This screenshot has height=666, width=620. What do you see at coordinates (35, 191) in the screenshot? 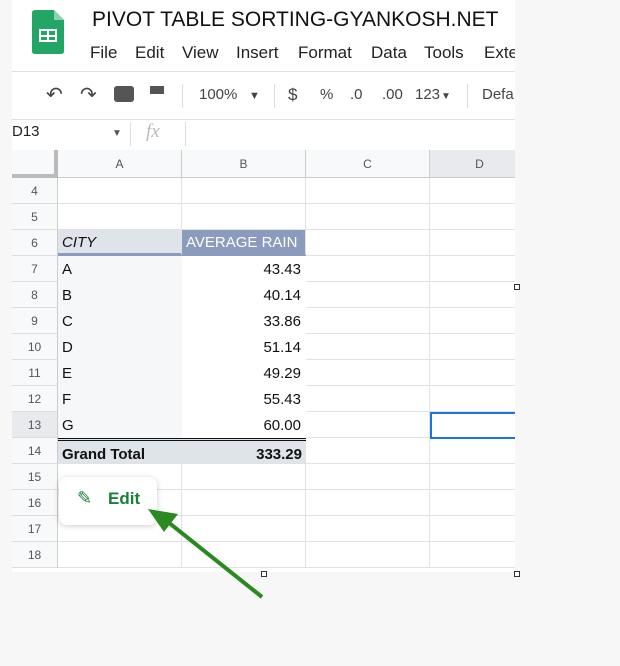
I see `row-header: 4` at bounding box center [35, 191].